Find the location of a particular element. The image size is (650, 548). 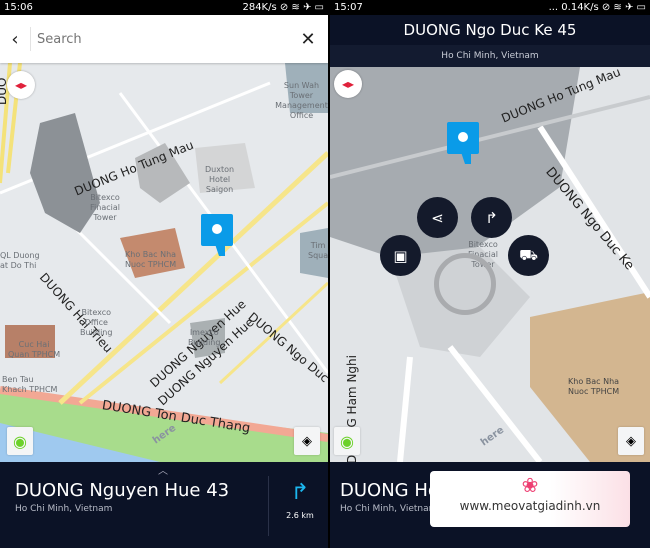

poi-label: Imexco Building is located at coordinates (204, 337).